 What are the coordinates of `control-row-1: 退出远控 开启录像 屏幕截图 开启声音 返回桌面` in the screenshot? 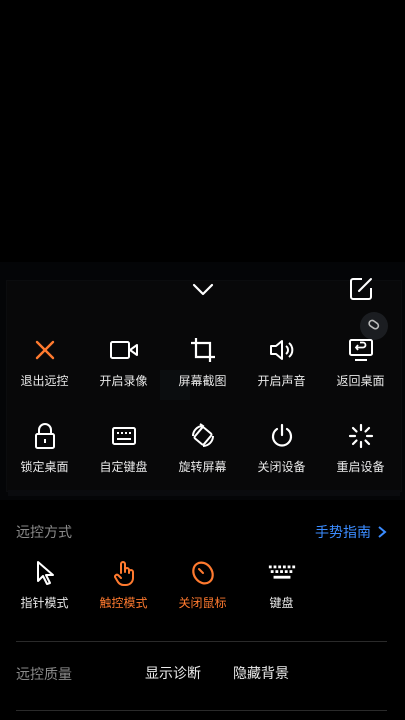 It's located at (202, 364).